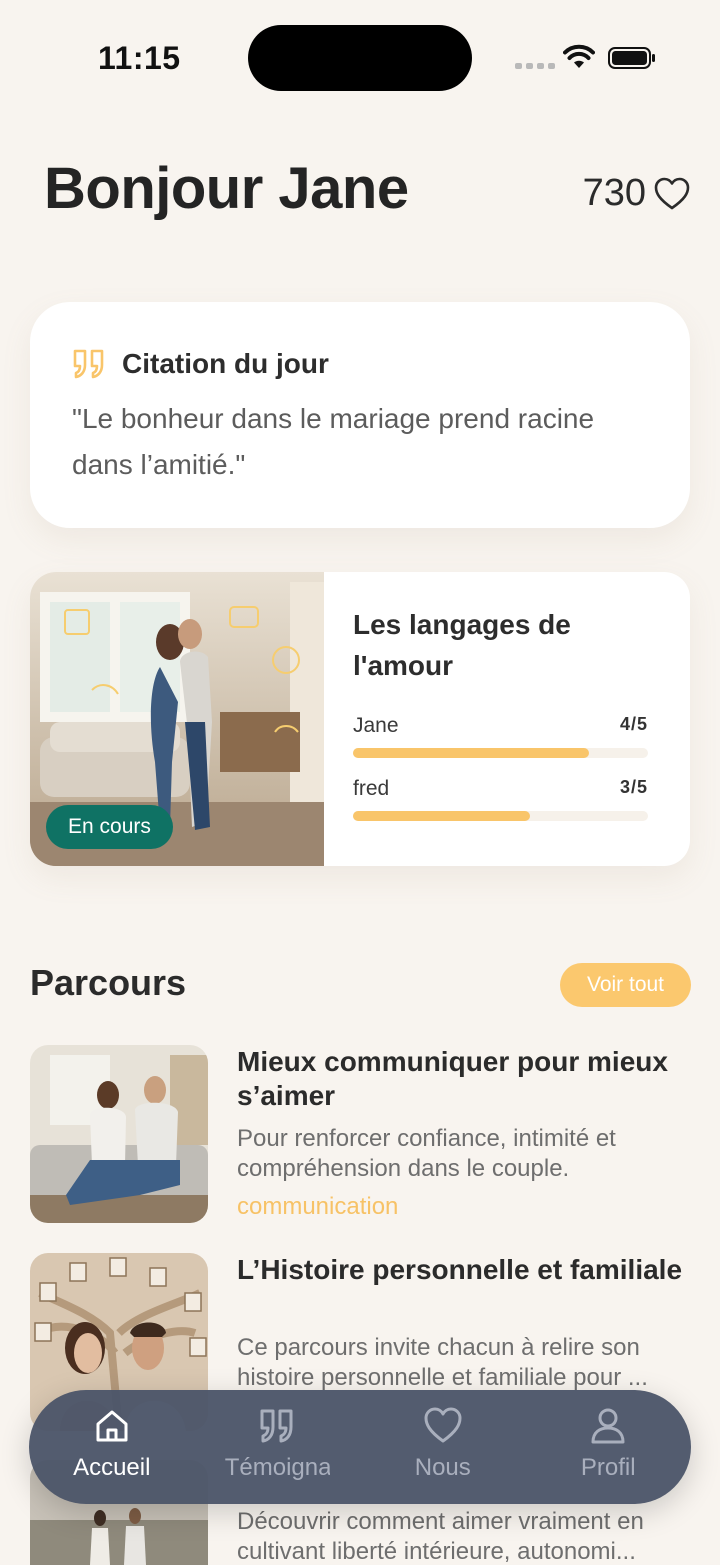  I want to click on bottom-tab-bar: Accueil Témoignages Nous Profil, so click(360, 1447).